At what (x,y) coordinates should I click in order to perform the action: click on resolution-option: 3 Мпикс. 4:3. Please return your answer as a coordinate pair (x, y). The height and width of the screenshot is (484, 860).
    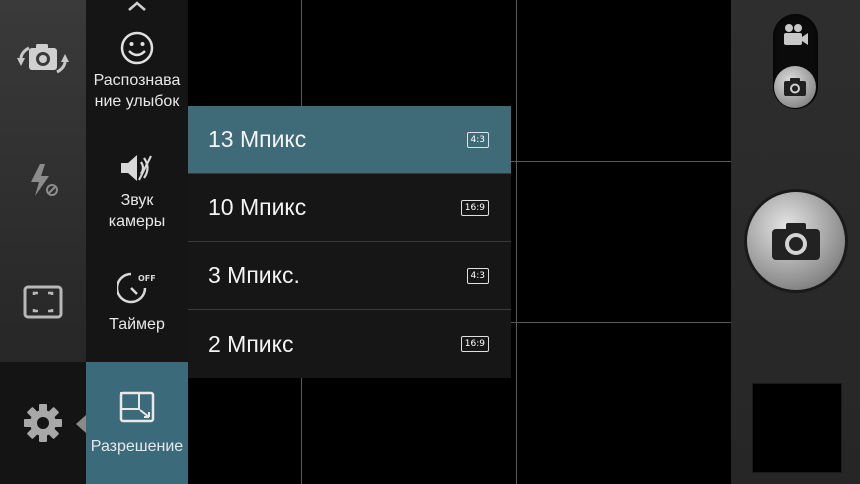
    Looking at the image, I should click on (349, 276).